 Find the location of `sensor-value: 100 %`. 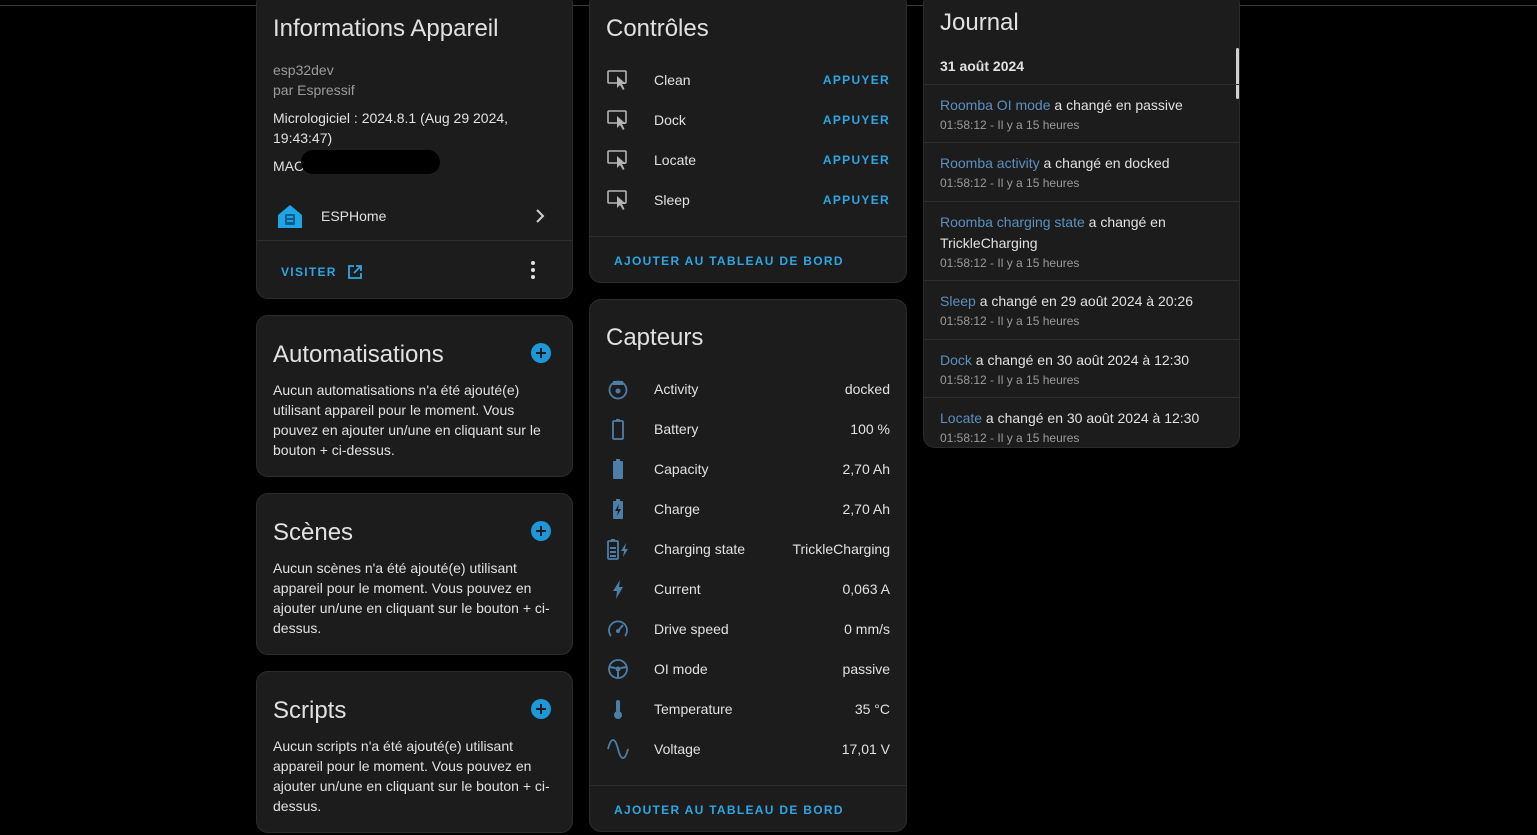

sensor-value: 100 % is located at coordinates (870, 429).